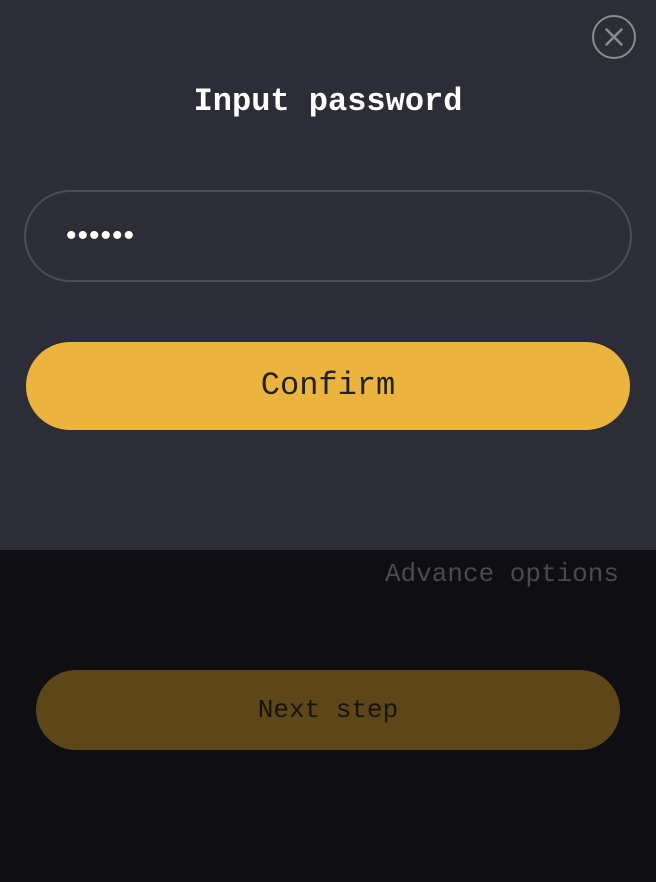  I want to click on next-step-button: Next step, so click(328, 710).